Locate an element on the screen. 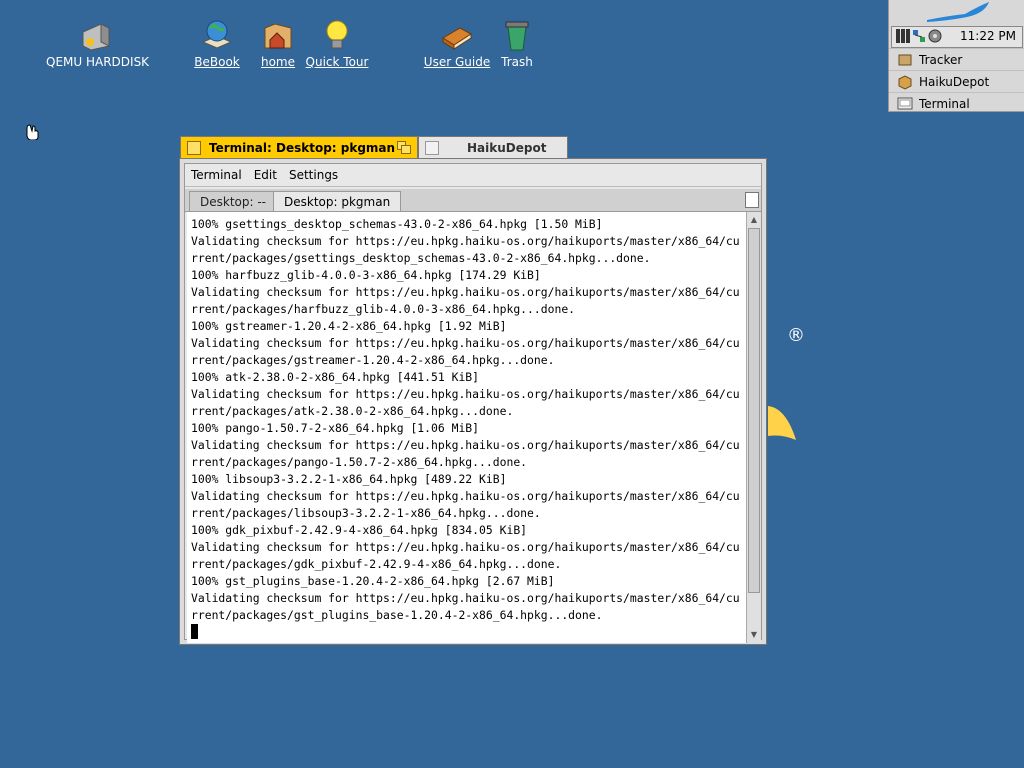  deskbar-logo is located at coordinates (956, 13).